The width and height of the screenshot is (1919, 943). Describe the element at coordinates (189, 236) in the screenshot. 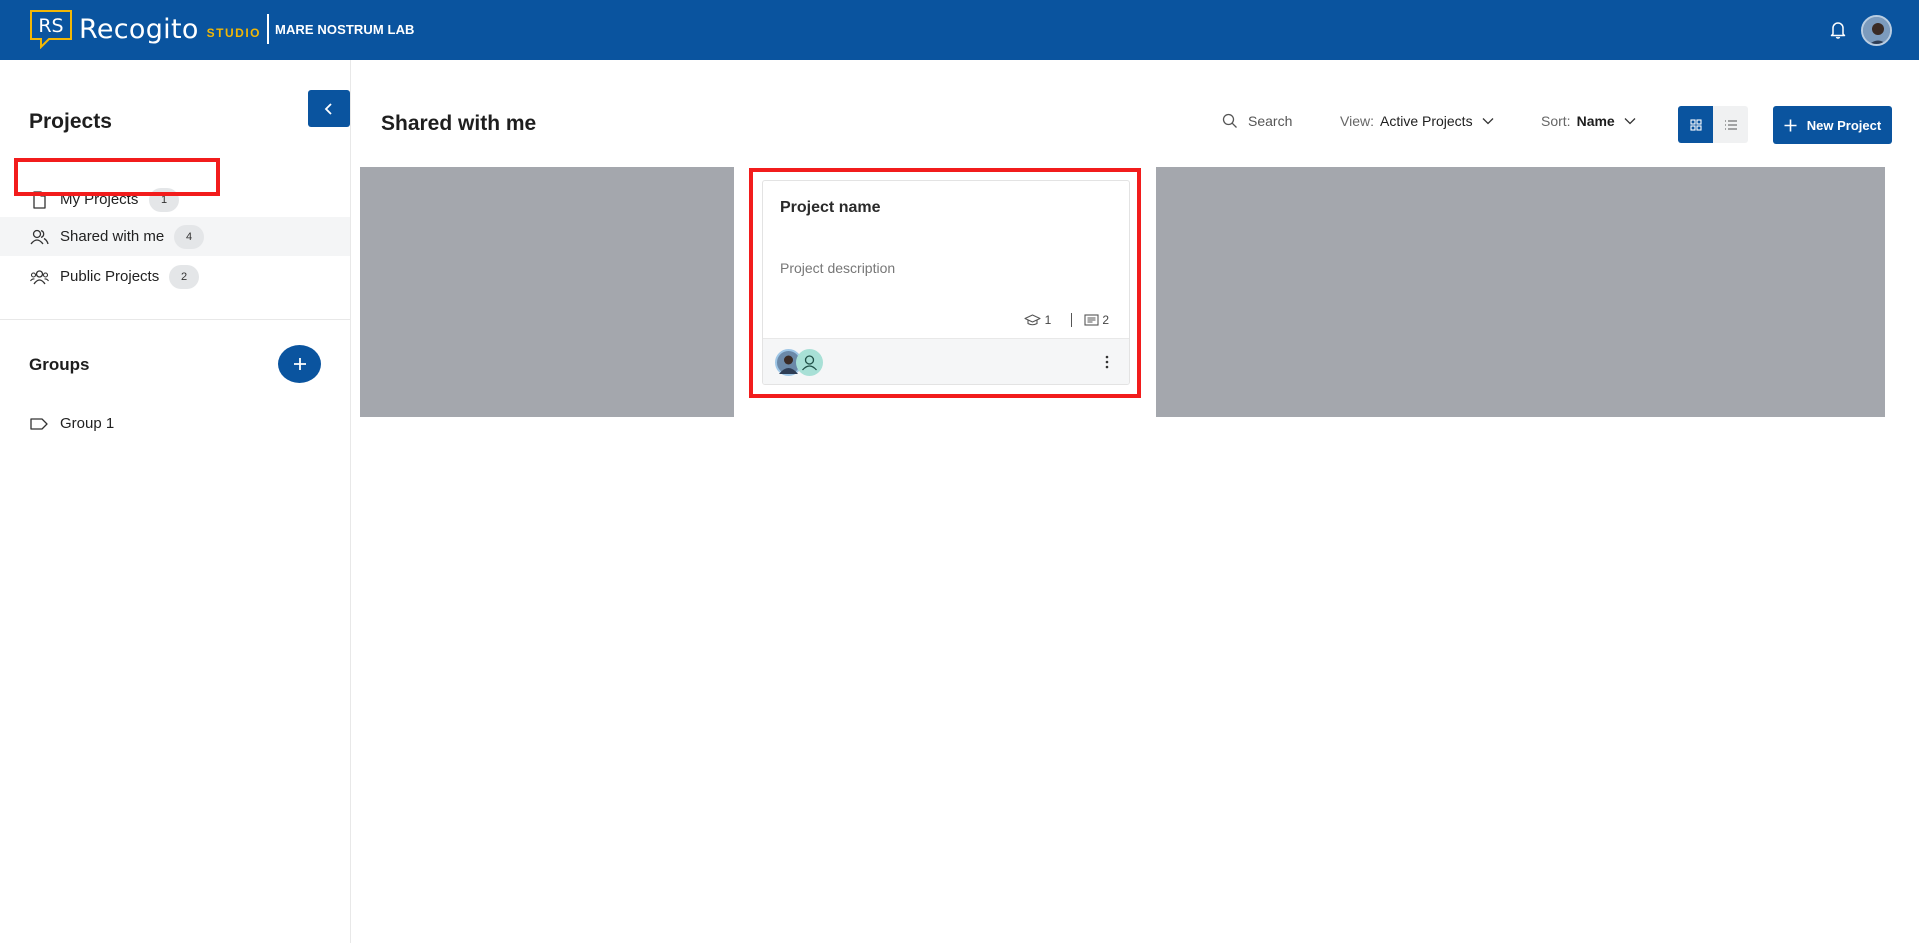

I see `count-badge: 4` at that location.